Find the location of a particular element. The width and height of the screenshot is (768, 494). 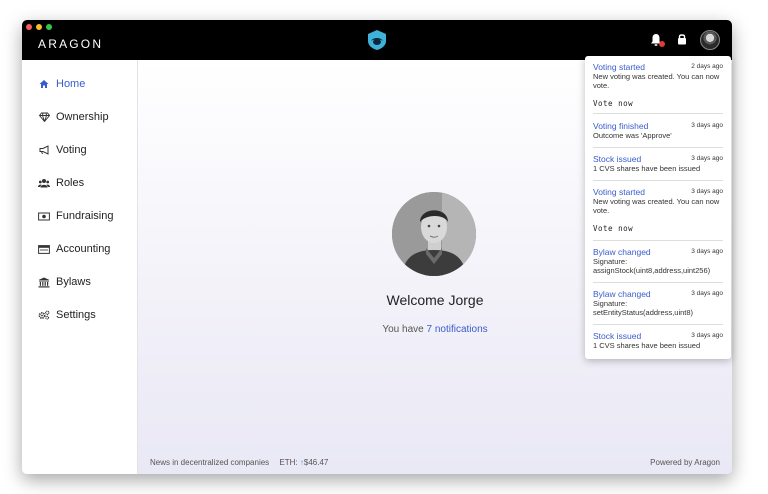

sidebar-item-label: Ownership is located at coordinates (82, 117).